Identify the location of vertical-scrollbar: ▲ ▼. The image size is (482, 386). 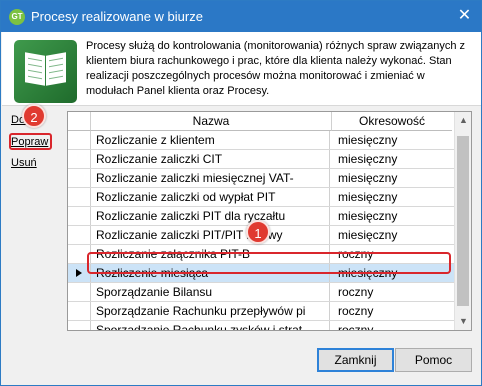
(462, 221).